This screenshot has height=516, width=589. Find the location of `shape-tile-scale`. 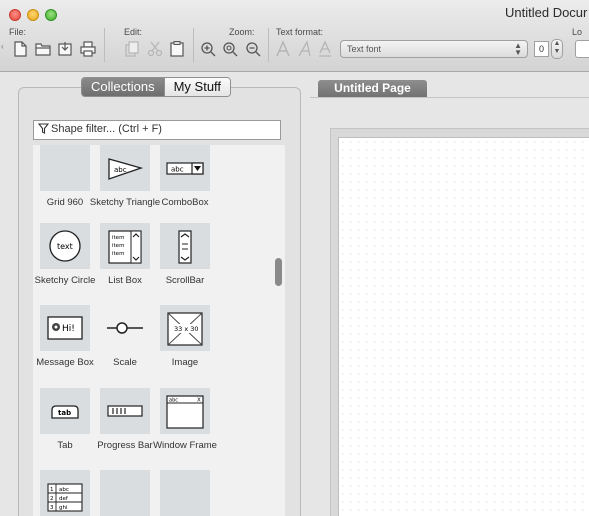

shape-tile-scale is located at coordinates (125, 328).